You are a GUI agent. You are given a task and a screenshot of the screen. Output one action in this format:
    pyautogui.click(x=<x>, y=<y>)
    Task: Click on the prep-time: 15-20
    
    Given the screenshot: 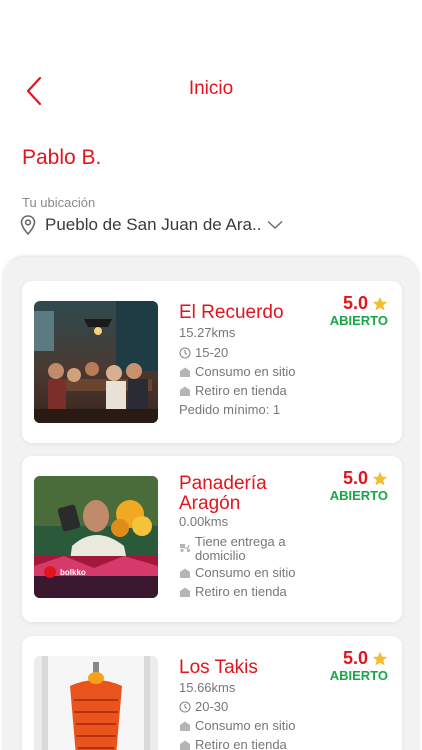 What is the action you would take?
    pyautogui.click(x=203, y=353)
    